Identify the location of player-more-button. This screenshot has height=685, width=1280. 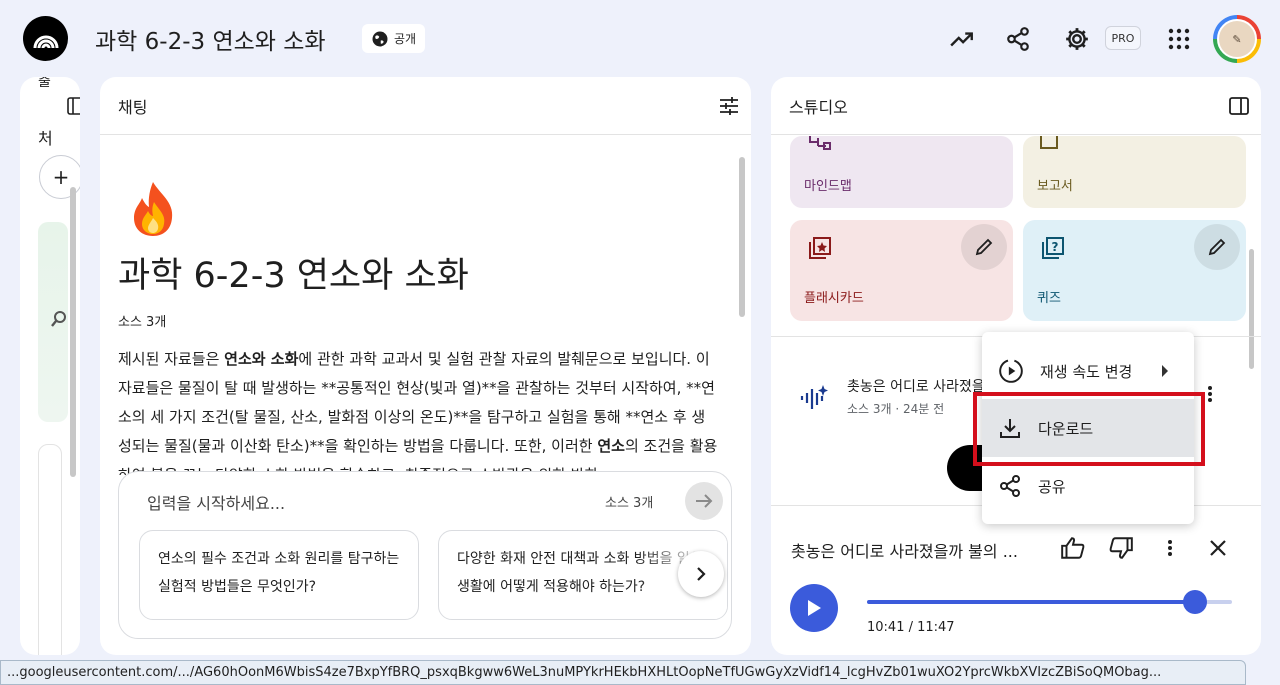
(1170, 548).